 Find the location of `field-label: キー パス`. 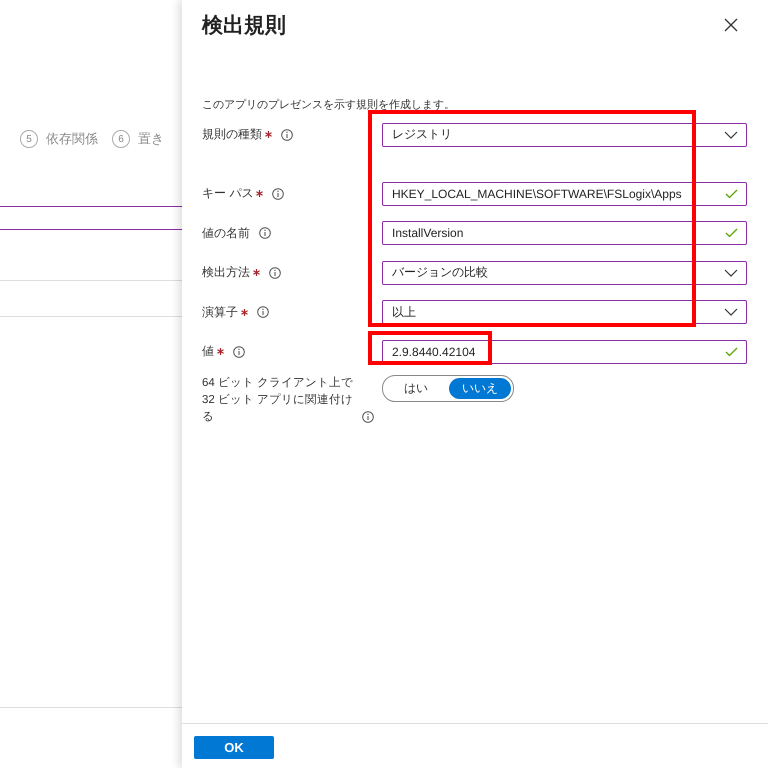

field-label: キー パス is located at coordinates (228, 193).